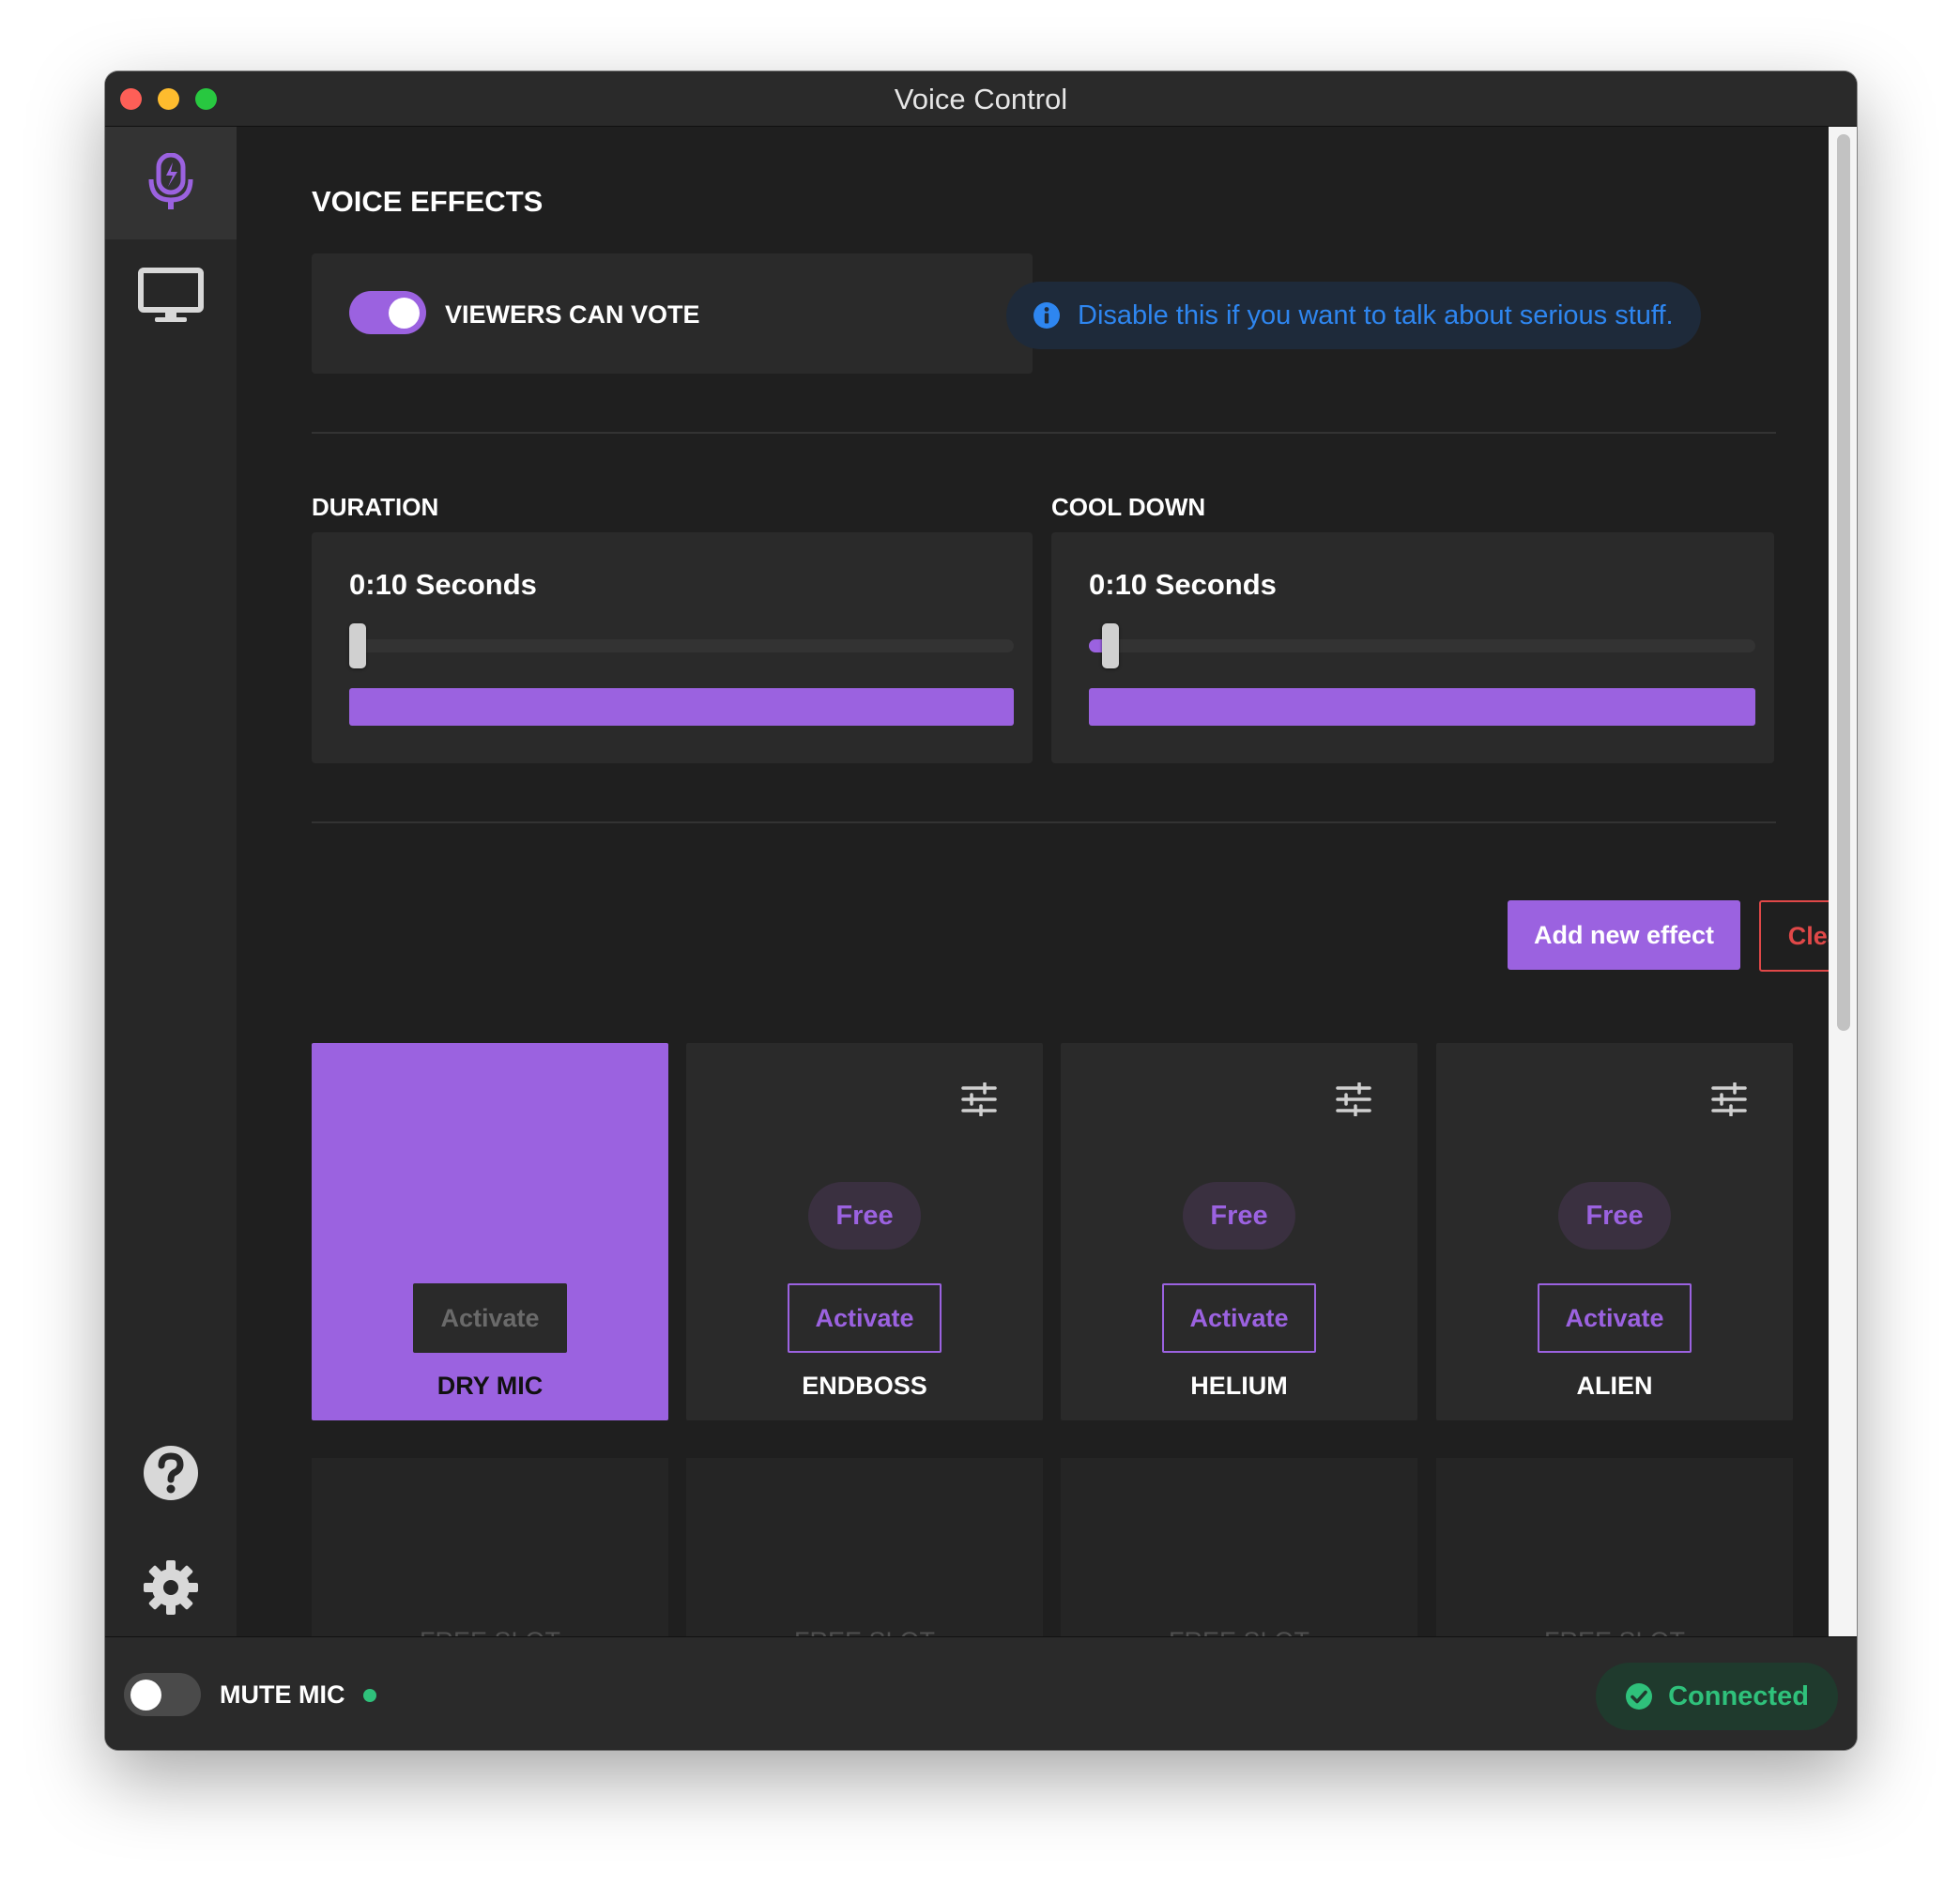 This screenshot has width=1960, height=1887. I want to click on effect-card-alien: Free Activate ALIEN, so click(1614, 1231).